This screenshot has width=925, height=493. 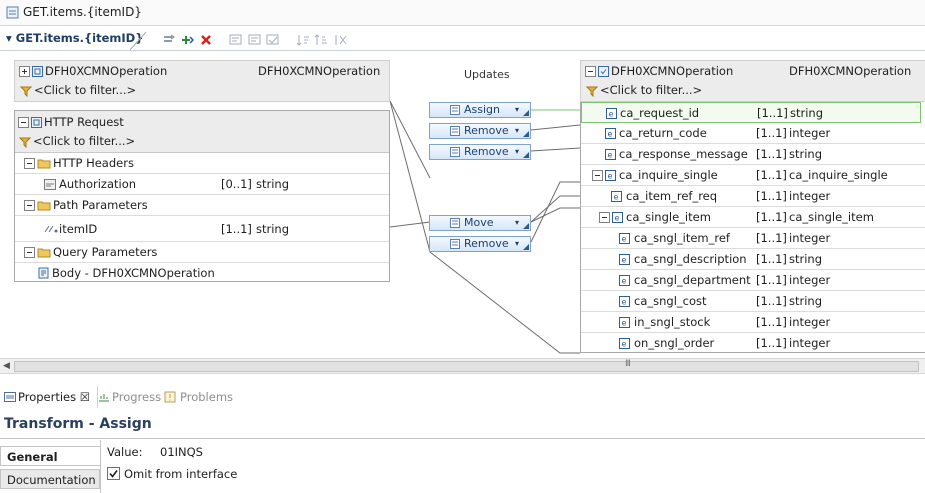 What do you see at coordinates (10, 397) in the screenshot?
I see `properties-icon` at bounding box center [10, 397].